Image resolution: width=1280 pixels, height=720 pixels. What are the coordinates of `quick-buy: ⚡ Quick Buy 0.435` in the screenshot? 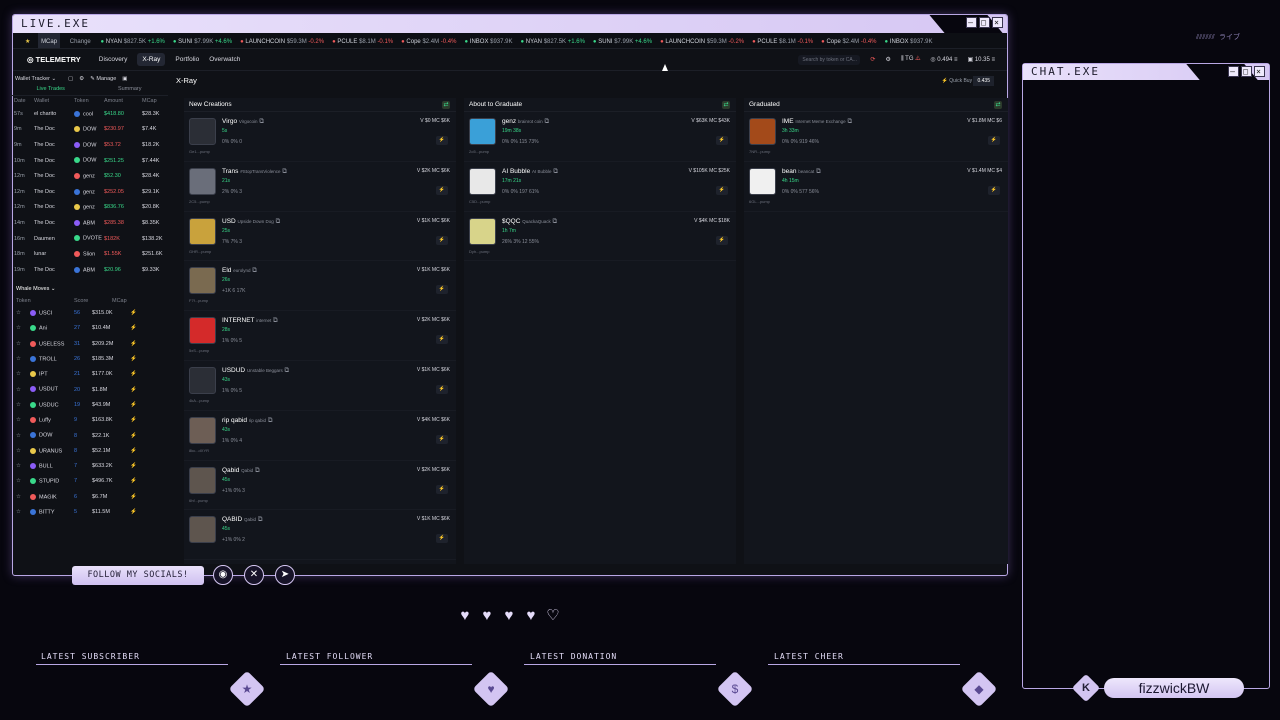 It's located at (968, 81).